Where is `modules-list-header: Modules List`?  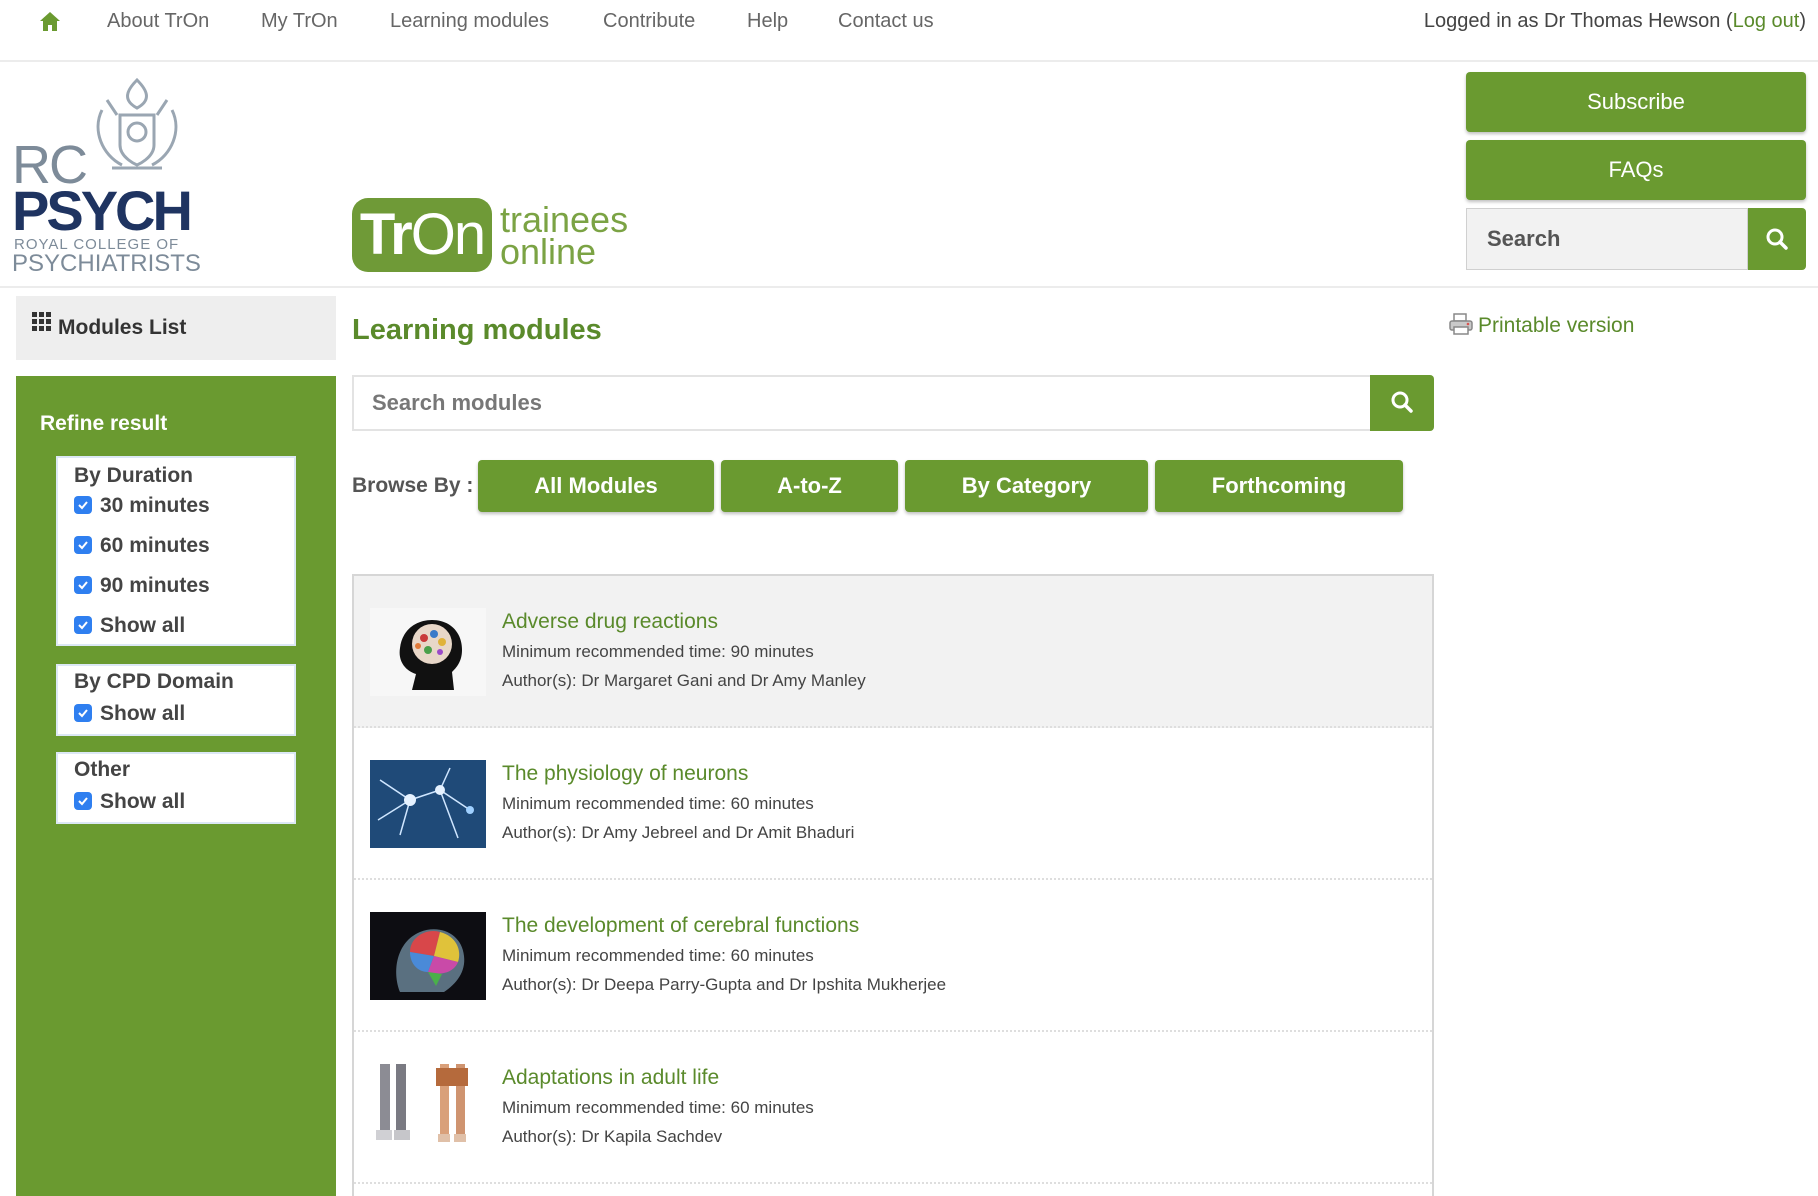
modules-list-header: Modules List is located at coordinates (176, 328).